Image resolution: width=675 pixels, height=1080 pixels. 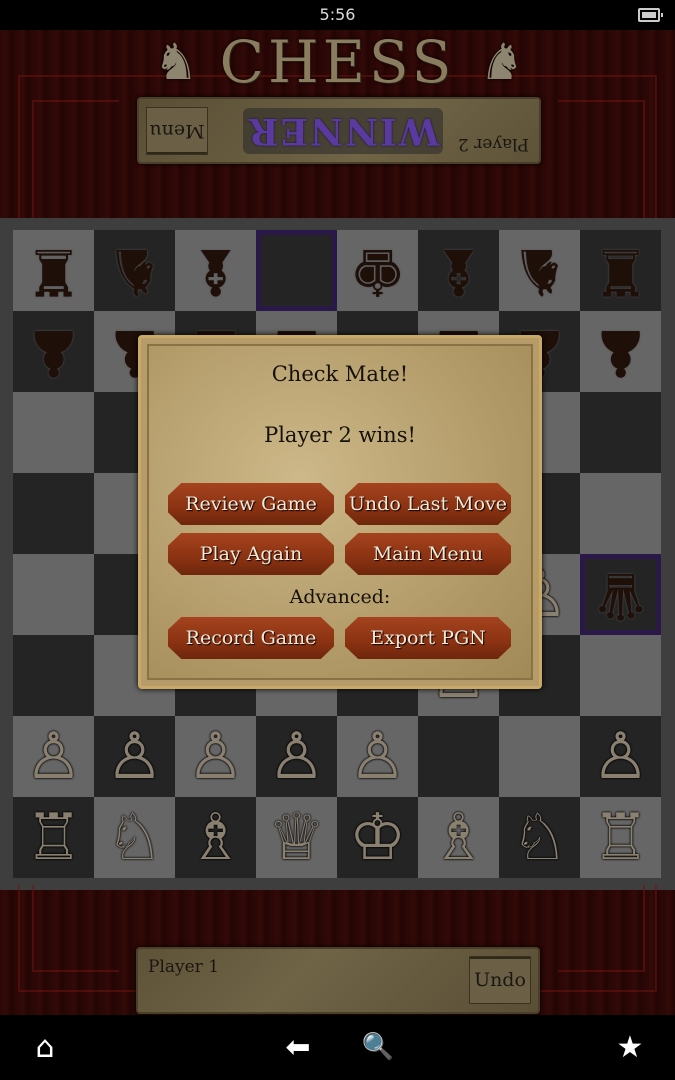 I want to click on board-square: ♔, so click(x=377, y=837).